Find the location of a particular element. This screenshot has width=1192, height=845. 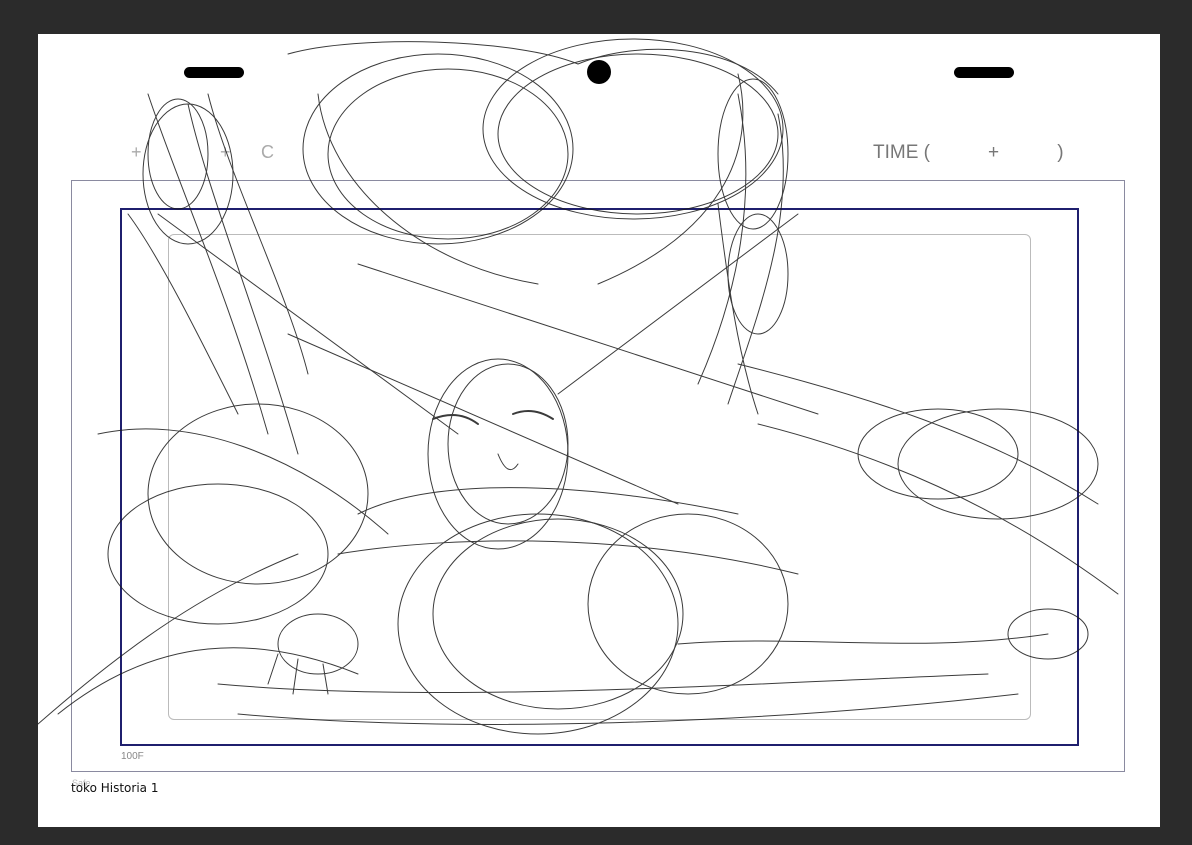

file-name-label: toko Historia 1 is located at coordinates (115, 788).